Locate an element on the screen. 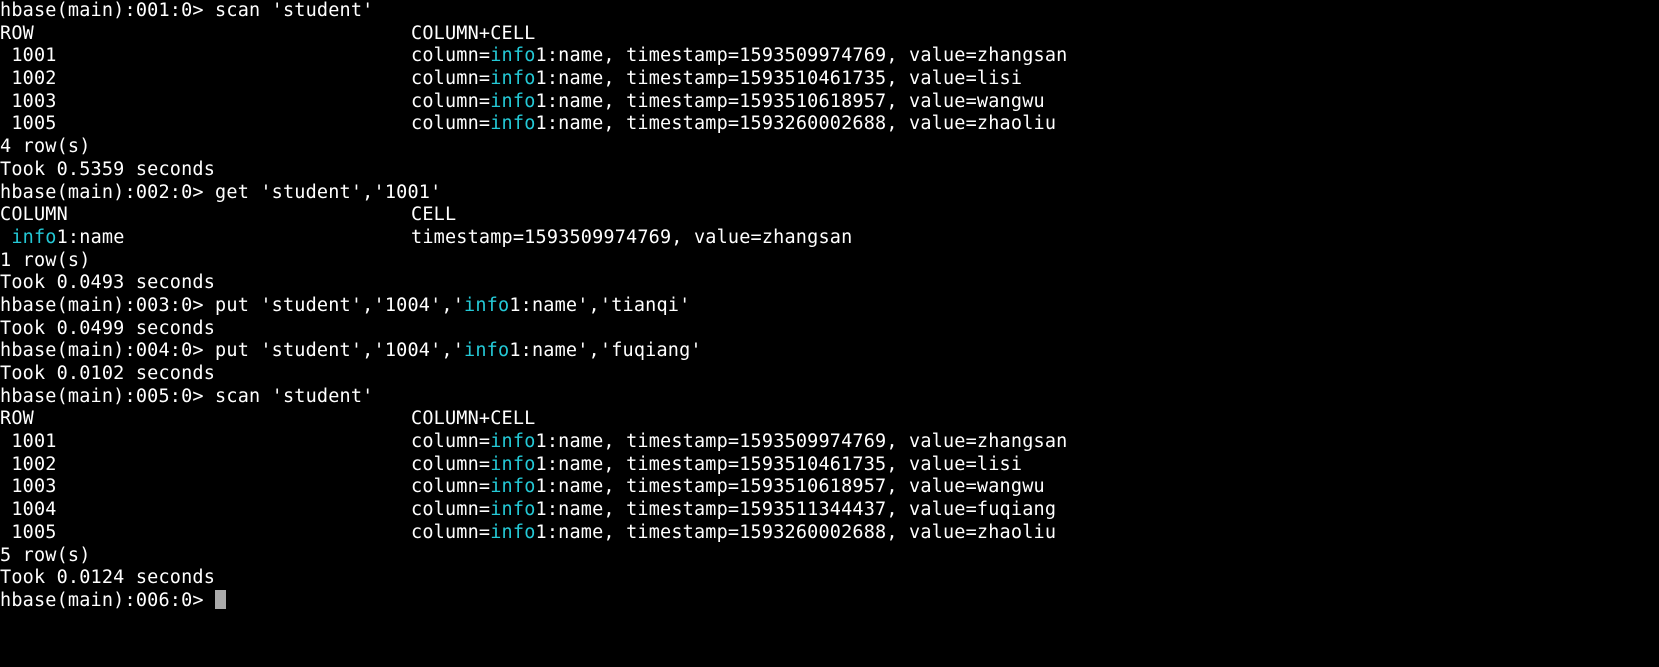 The height and width of the screenshot is (667, 1659). terminal-output-line: Took 0.0102 seconds is located at coordinates (829, 374).